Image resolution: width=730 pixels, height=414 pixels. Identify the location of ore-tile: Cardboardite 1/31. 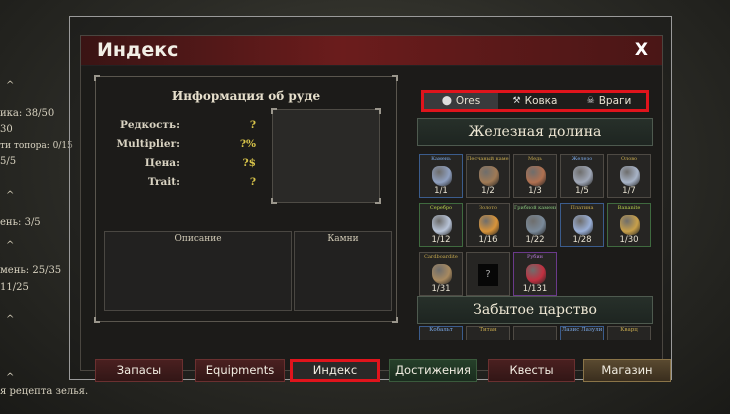
(441, 274).